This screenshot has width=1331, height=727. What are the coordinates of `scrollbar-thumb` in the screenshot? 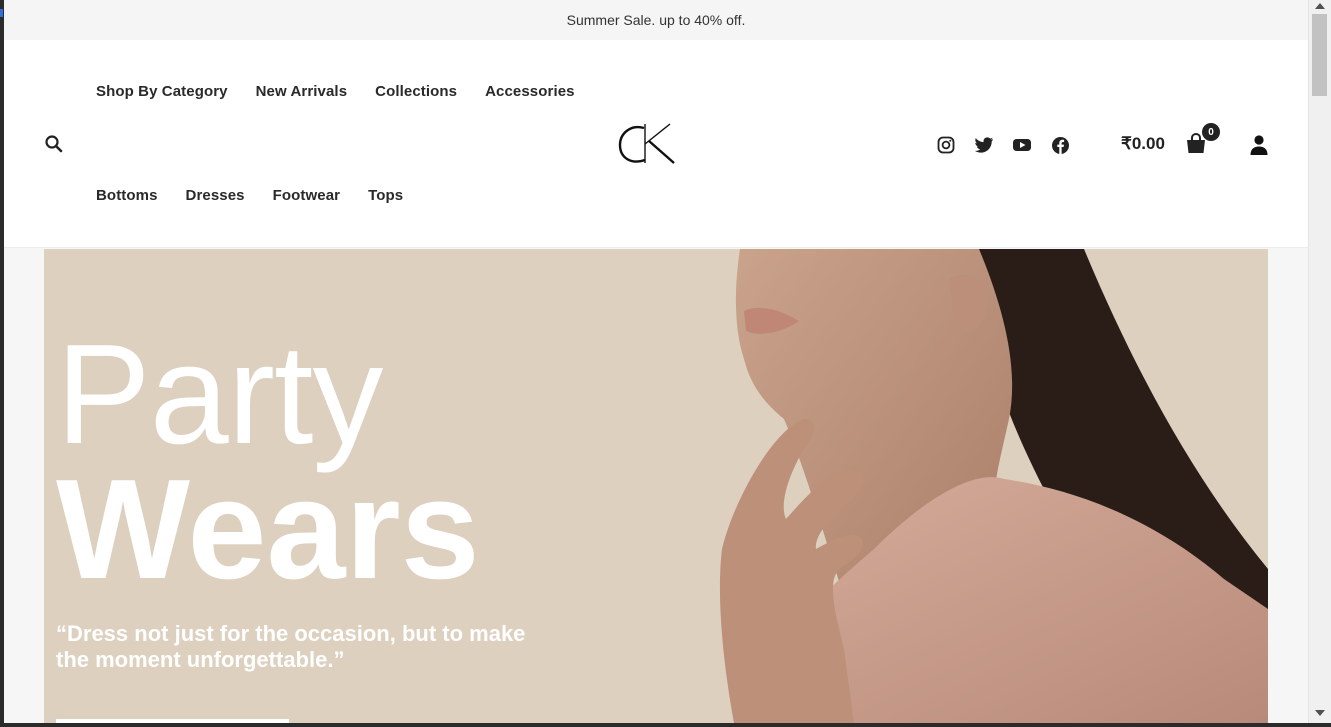 It's located at (1319, 55).